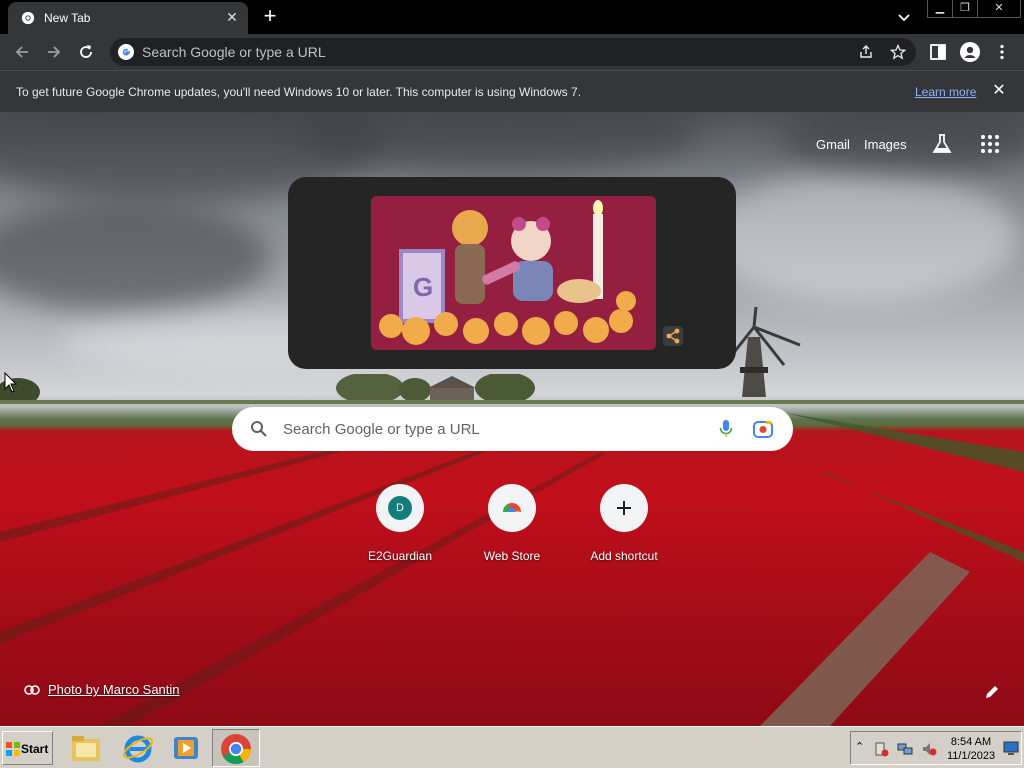  What do you see at coordinates (965, 9) in the screenshot?
I see `restore-button: ❐` at bounding box center [965, 9].